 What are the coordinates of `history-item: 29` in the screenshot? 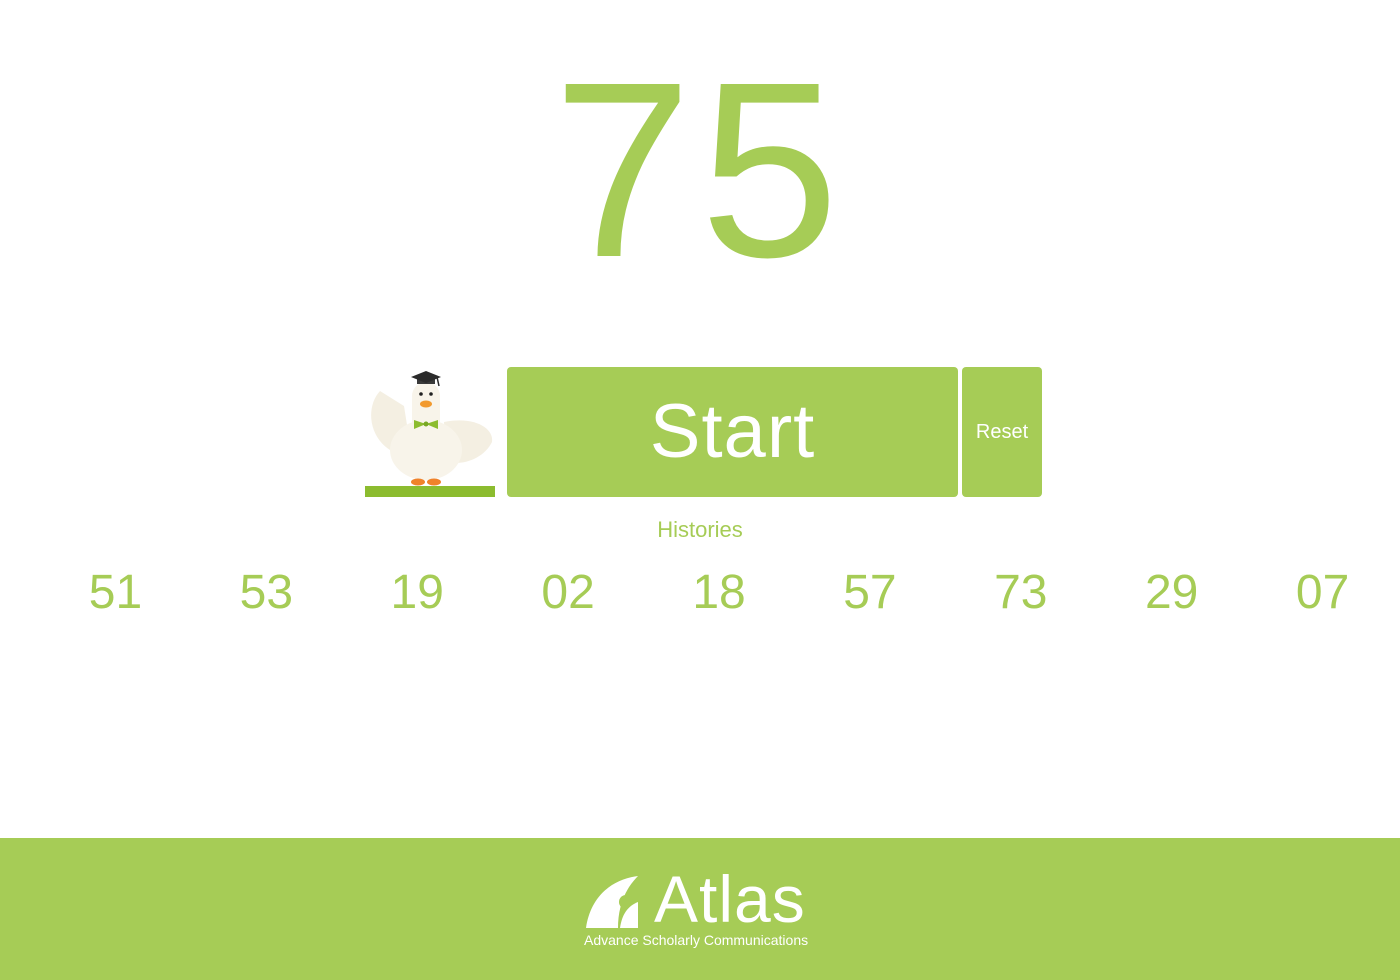 It's located at (1171, 592).